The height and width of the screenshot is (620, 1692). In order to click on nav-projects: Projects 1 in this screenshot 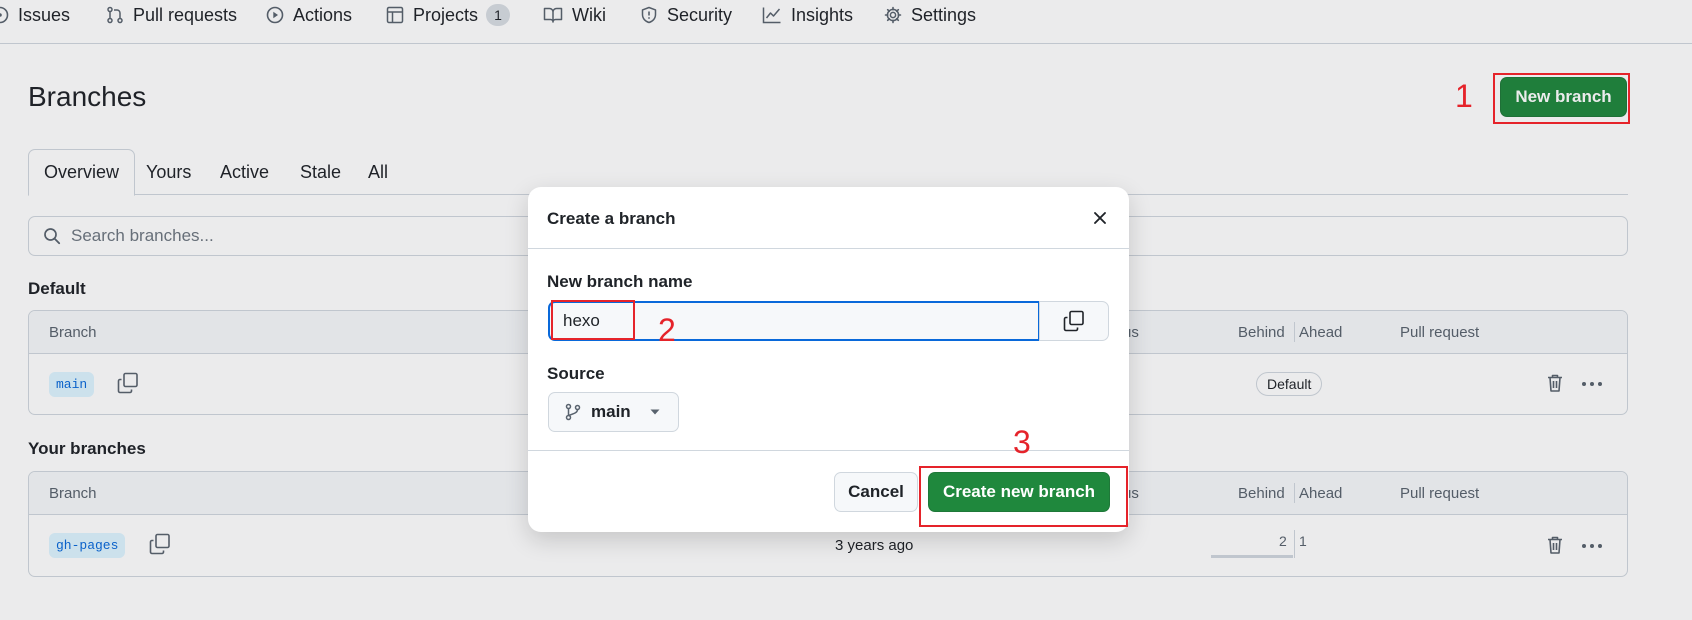, I will do `click(448, 15)`.